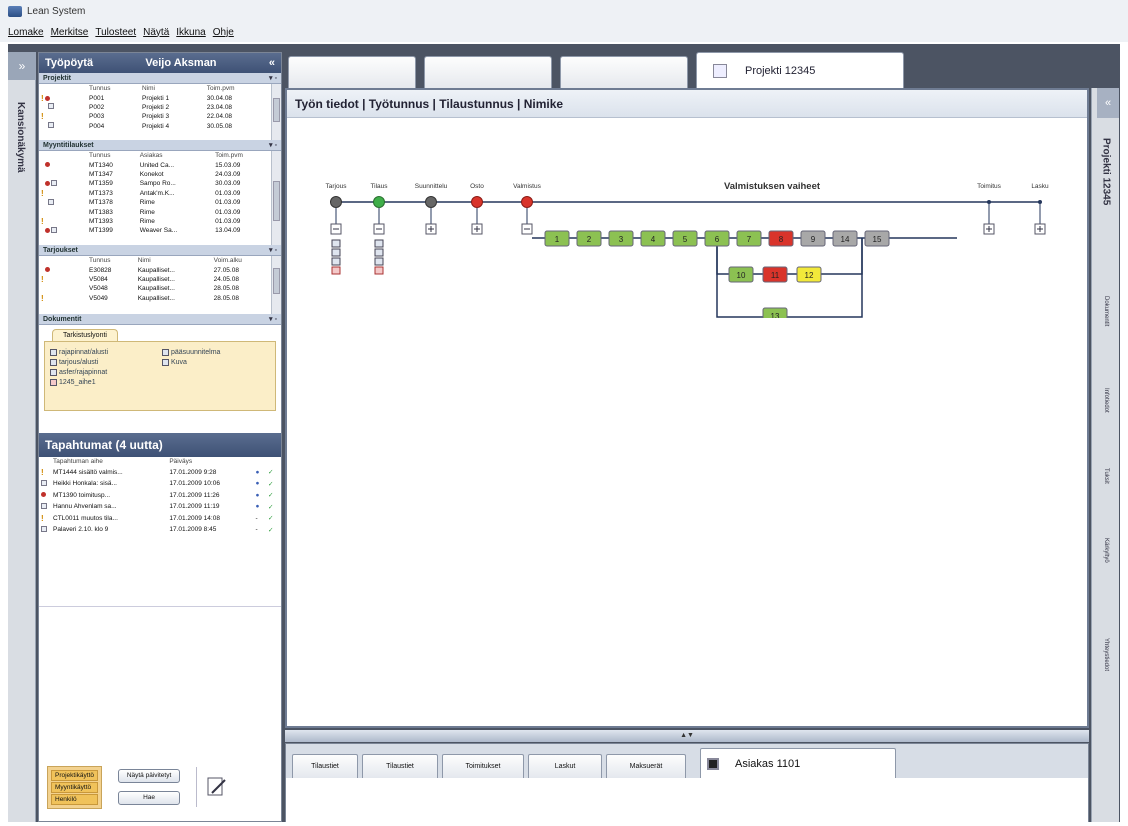 The height and width of the screenshot is (826, 1128). I want to click on table-row: MT1383 Rime 01.03.09, so click(155, 211).